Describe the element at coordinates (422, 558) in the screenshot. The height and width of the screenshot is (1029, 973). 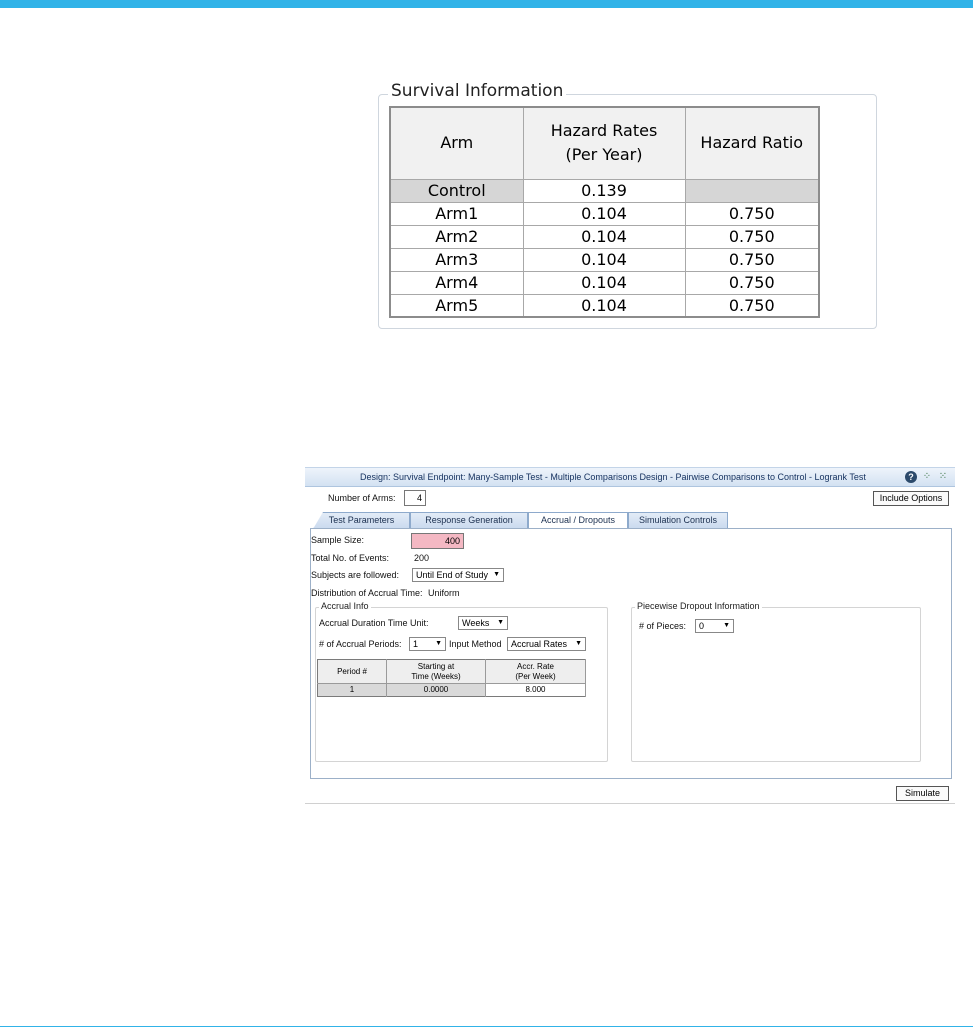
I see `total-events-value: 200` at that location.